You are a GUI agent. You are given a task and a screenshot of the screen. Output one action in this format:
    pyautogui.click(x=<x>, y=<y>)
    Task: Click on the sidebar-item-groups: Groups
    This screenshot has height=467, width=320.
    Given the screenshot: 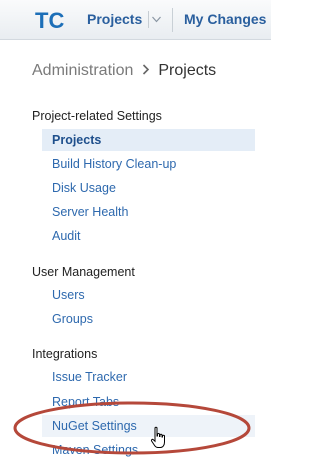 What is the action you would take?
    pyautogui.click(x=148, y=319)
    